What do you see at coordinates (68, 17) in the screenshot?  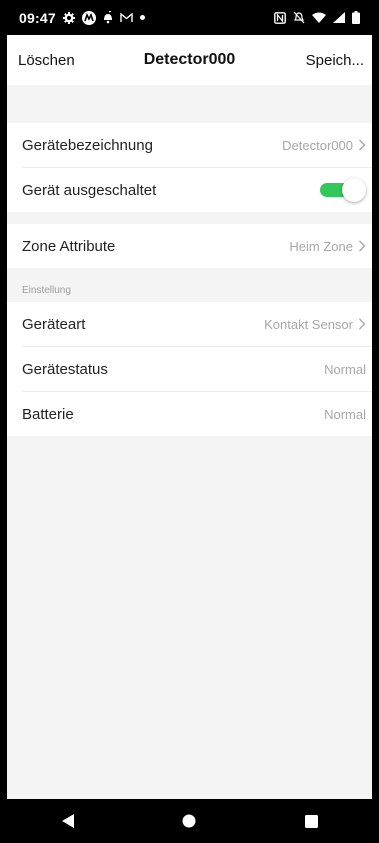 I see `gear-icon` at bounding box center [68, 17].